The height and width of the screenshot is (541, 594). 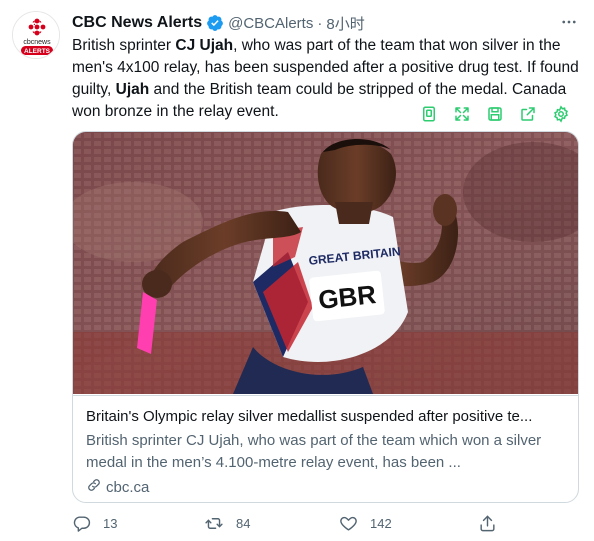 What do you see at coordinates (110, 523) in the screenshot?
I see `reply-count: 13` at bounding box center [110, 523].